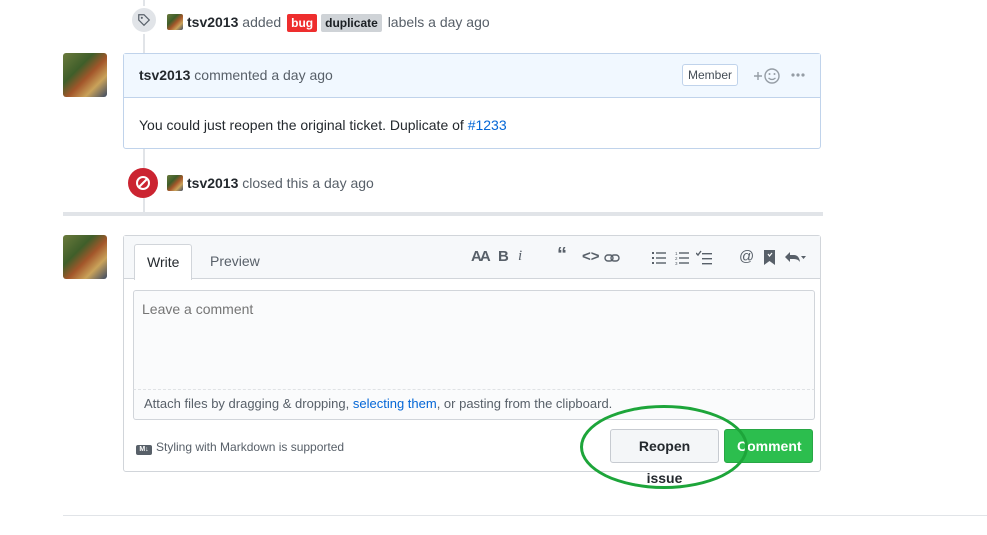 This screenshot has width=987, height=535. Describe the element at coordinates (524, 403) in the screenshot. I see `attach-suffix: , or pasting from the clipboard.` at that location.